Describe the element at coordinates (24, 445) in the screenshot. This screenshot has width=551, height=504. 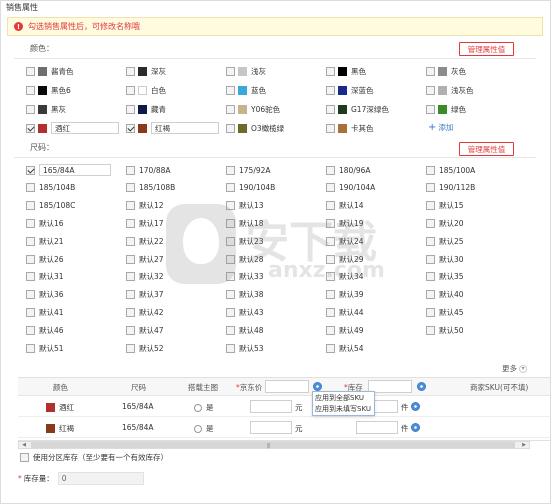
I see `scroll-left-icon: ◀` at that location.